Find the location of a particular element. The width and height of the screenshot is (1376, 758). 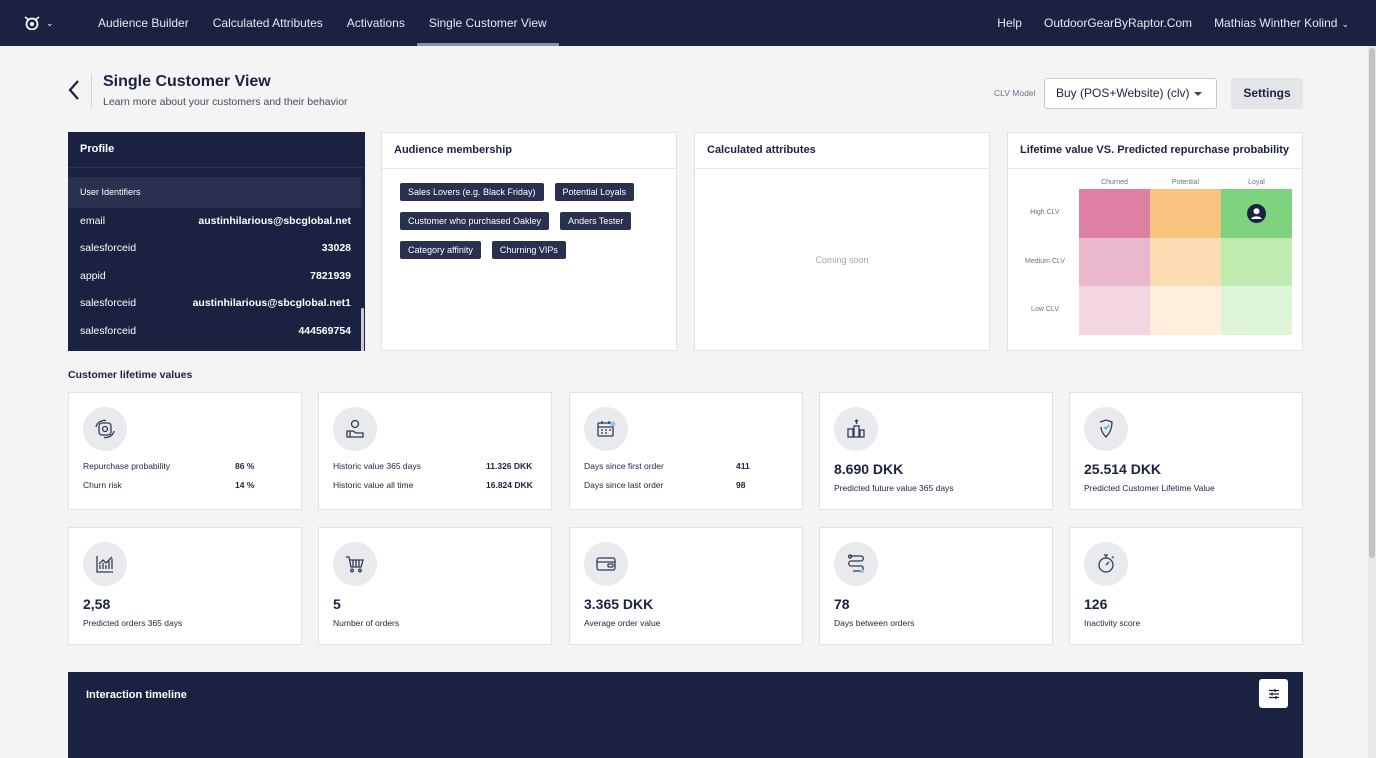

metric-big-value: 8.690 DKK is located at coordinates (869, 469).